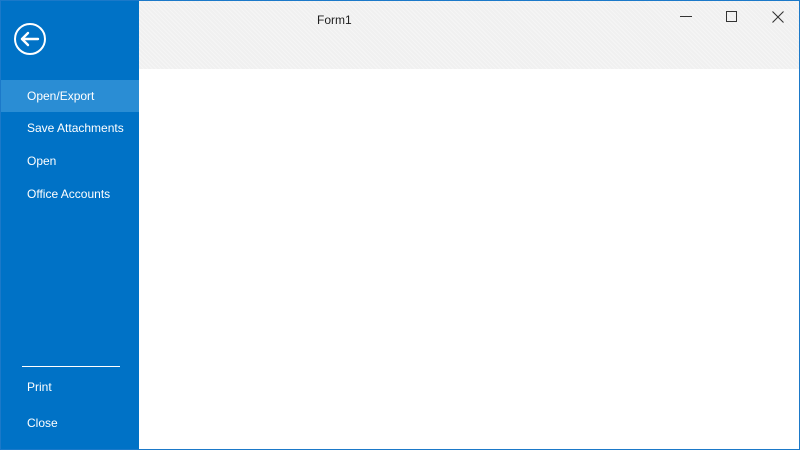 The height and width of the screenshot is (450, 800). I want to click on close-window-button, so click(777, 17).